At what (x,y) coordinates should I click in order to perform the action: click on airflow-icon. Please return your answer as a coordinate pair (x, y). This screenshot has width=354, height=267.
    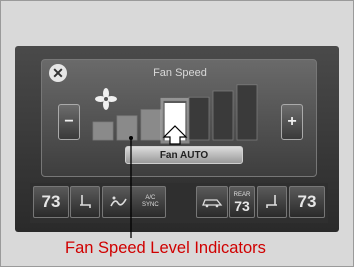
    Looking at the image, I should click on (119, 201).